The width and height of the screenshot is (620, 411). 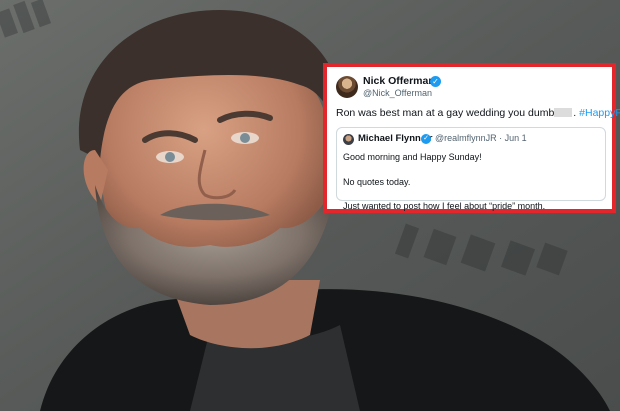 I want to click on quoted-verified-badge-icon: ✓, so click(x=426, y=139).